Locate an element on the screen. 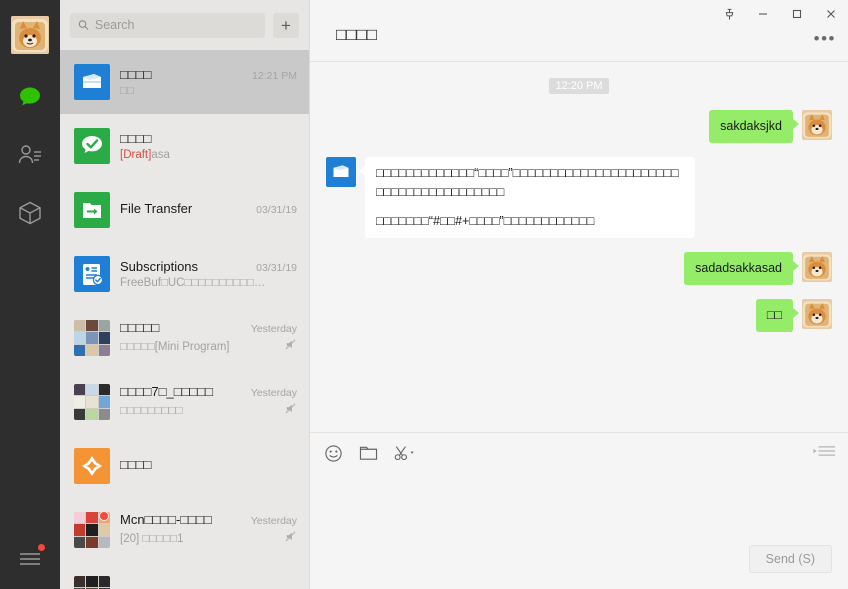 The image size is (848, 589). chat-bubble-icon is located at coordinates (30, 96).